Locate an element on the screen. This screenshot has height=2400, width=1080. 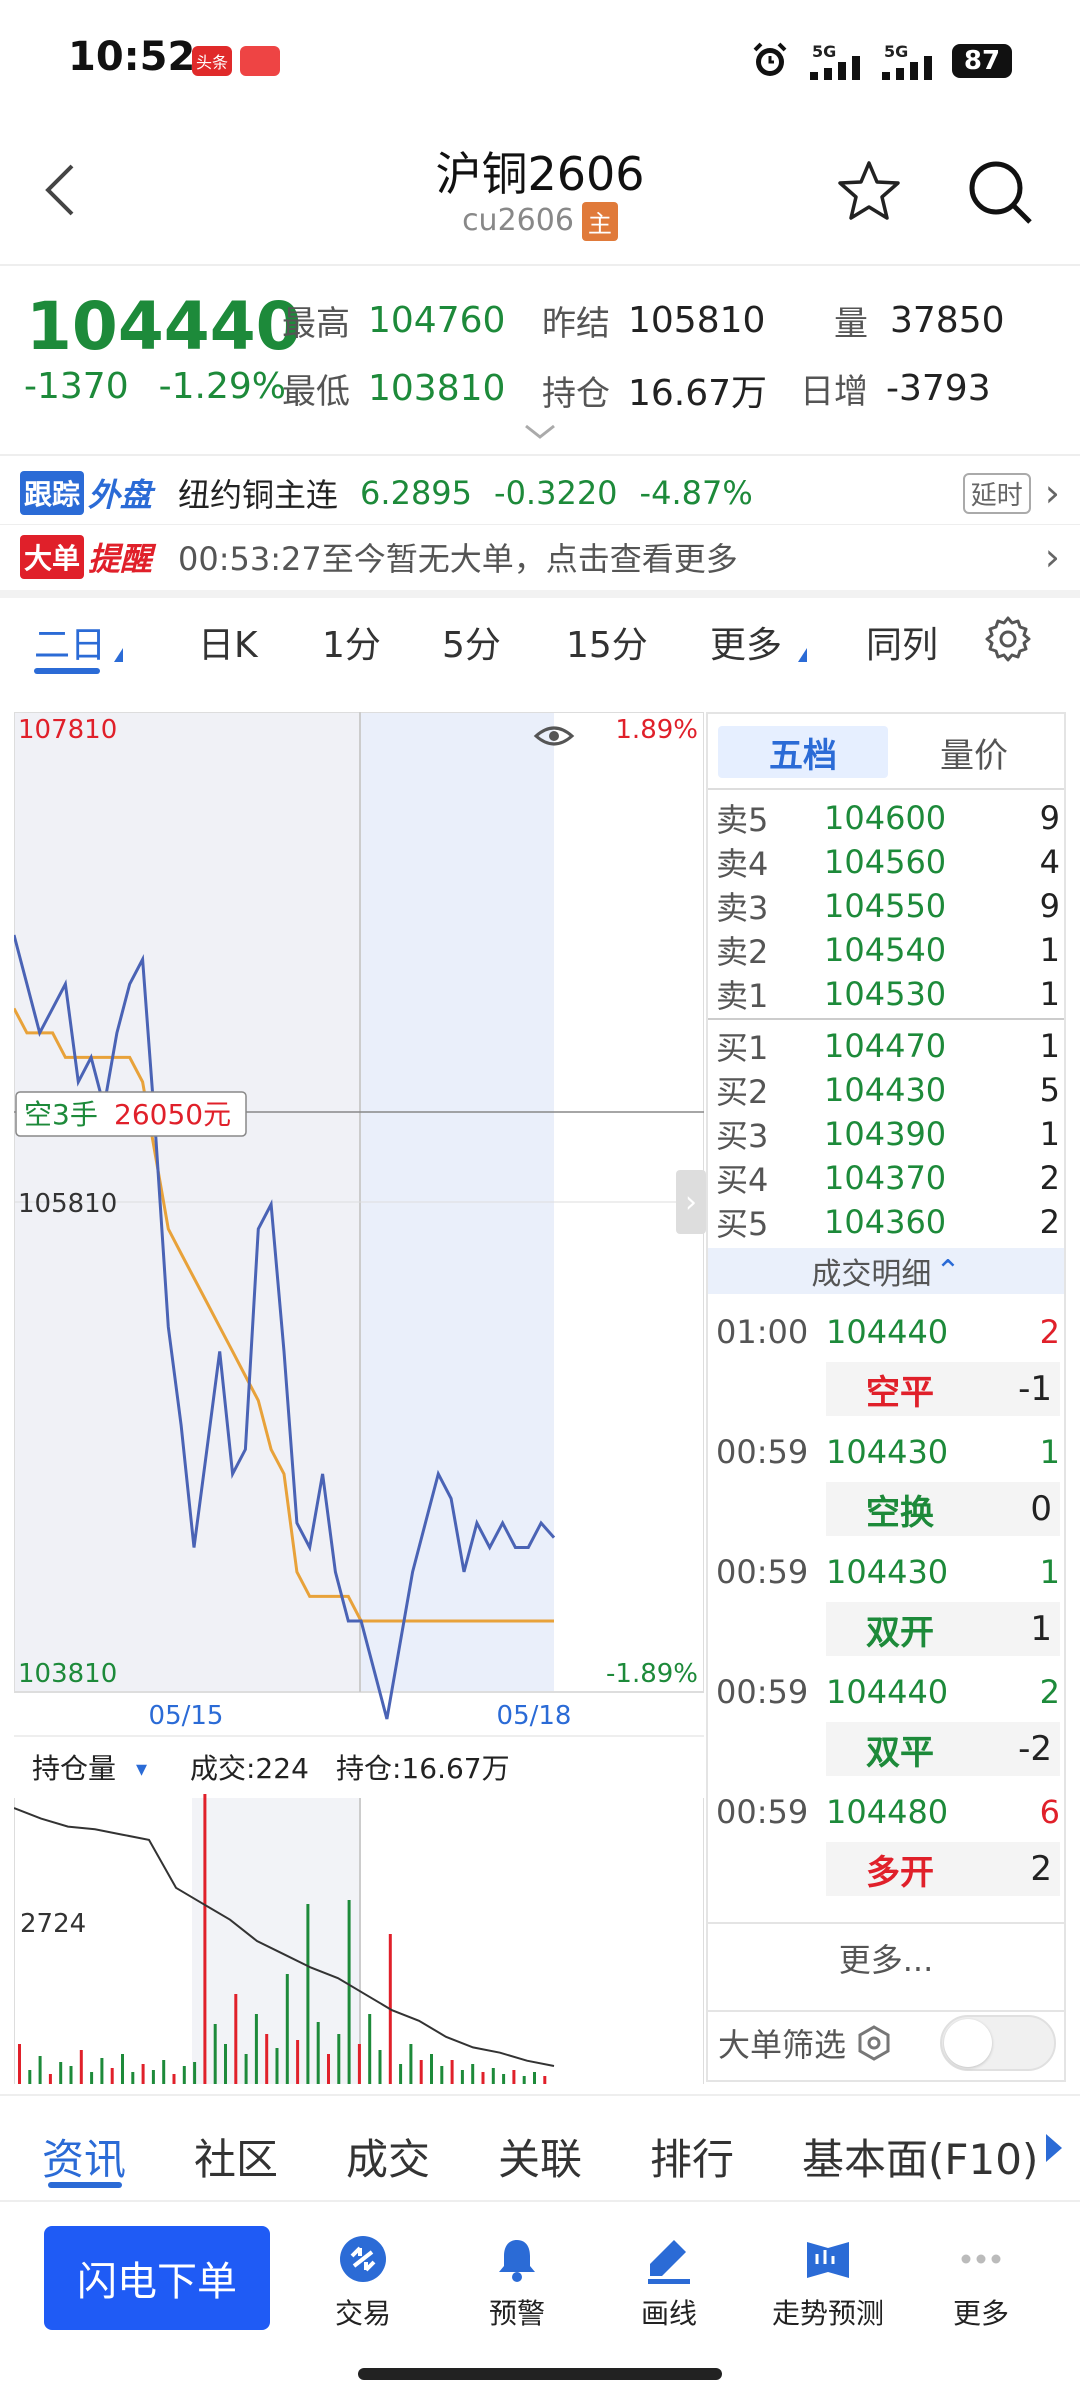
bid-price: 104370 is located at coordinates (885, 1178).